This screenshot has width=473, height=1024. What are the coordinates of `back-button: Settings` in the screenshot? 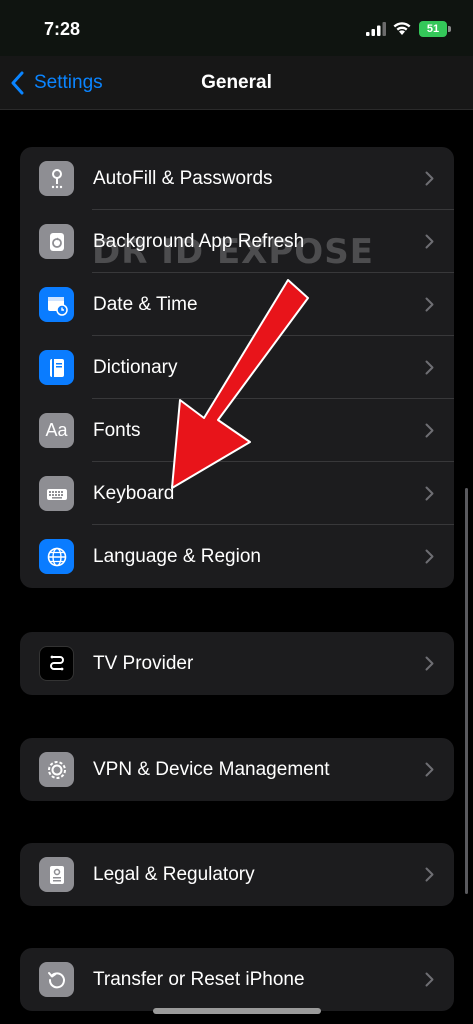 It's located at (56, 83).